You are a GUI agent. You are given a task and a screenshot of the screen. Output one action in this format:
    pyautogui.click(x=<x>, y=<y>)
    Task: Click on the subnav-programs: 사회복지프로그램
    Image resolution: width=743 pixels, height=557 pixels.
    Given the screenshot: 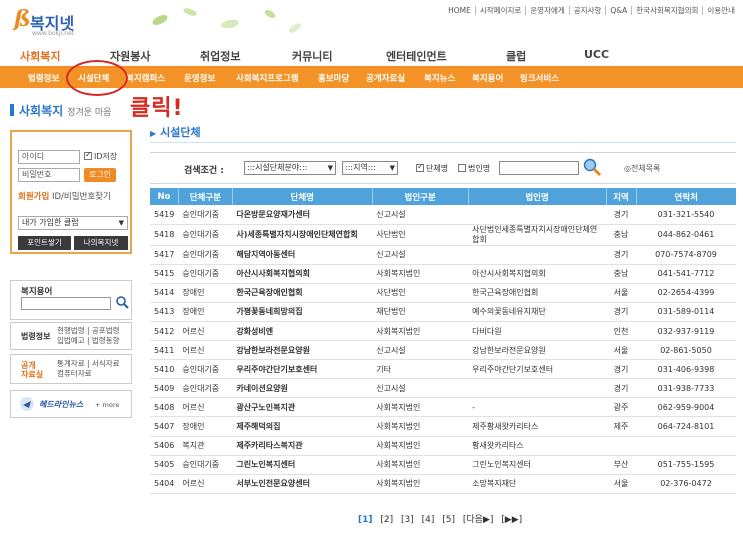 What is the action you would take?
    pyautogui.click(x=267, y=78)
    